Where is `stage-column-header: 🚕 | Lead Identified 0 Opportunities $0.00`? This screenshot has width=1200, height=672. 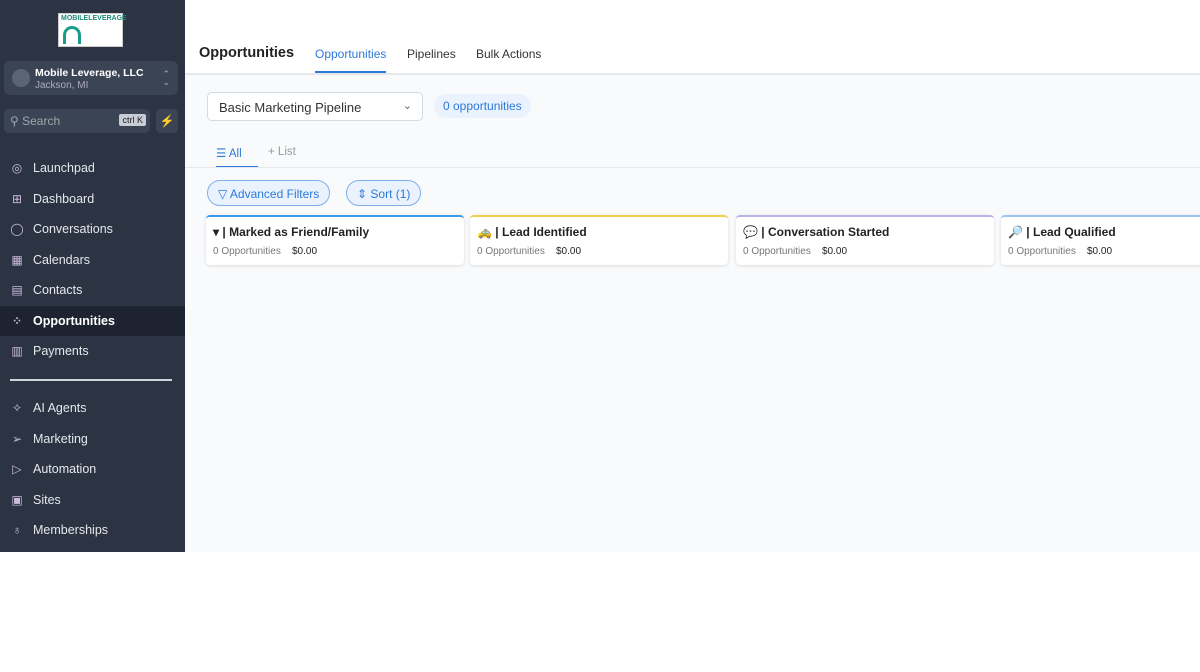
stage-column-header: 🚕 | Lead Identified 0 Opportunities $0.00 is located at coordinates (599, 240).